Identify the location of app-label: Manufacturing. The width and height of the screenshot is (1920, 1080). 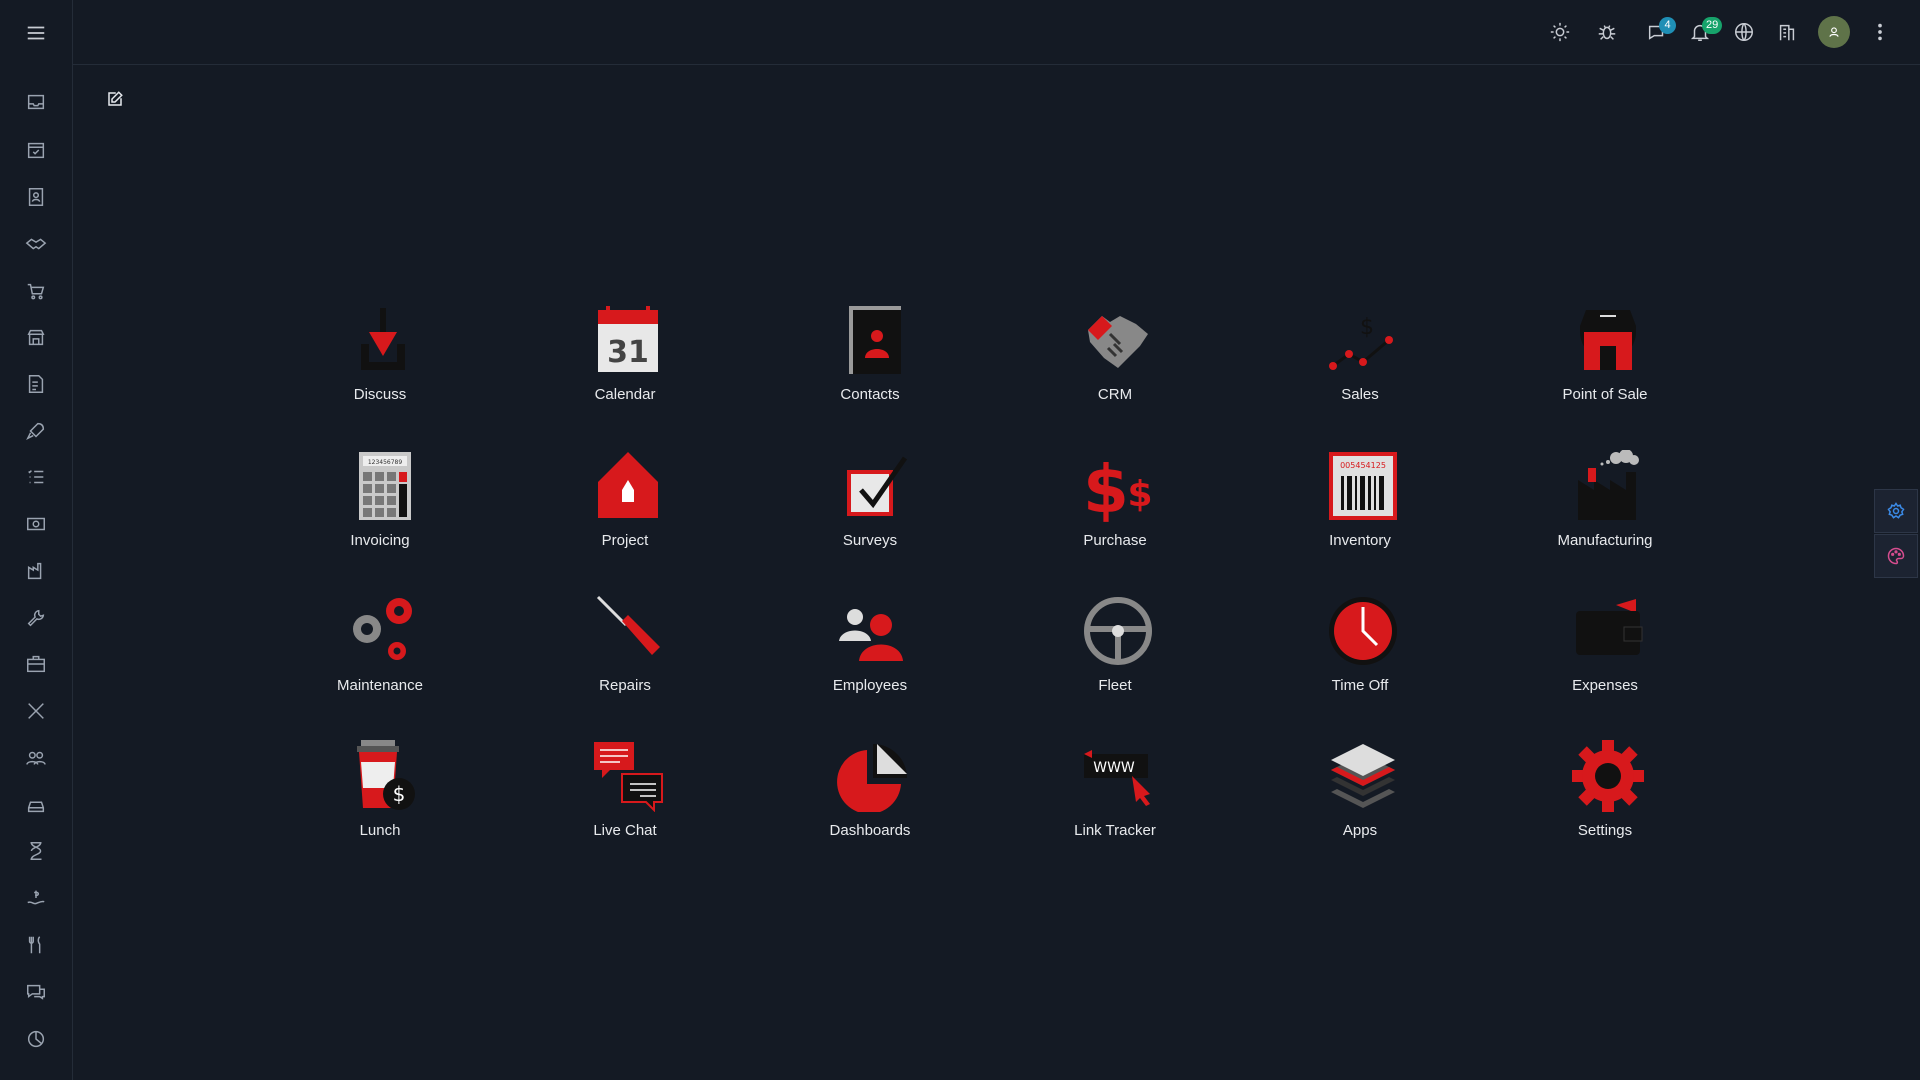
(1605, 540).